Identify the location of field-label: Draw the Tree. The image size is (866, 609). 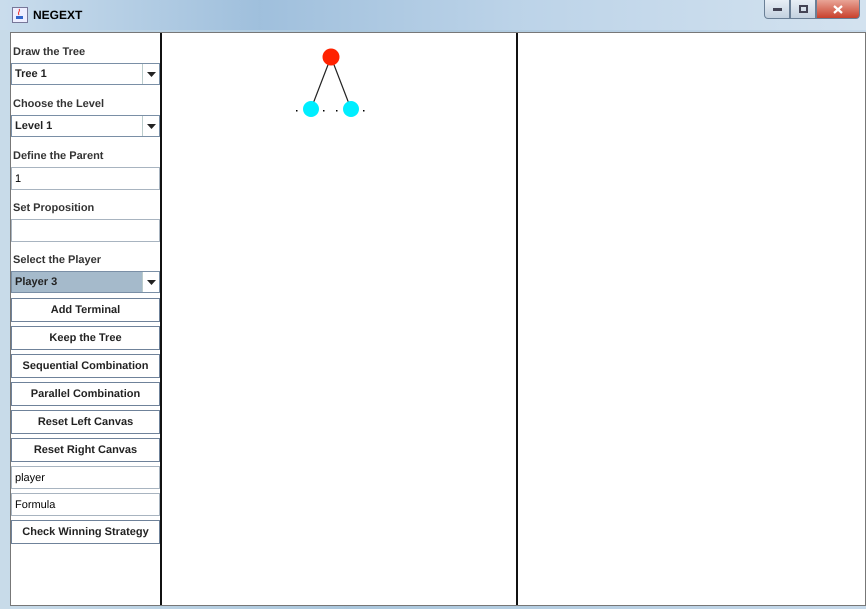
(49, 52).